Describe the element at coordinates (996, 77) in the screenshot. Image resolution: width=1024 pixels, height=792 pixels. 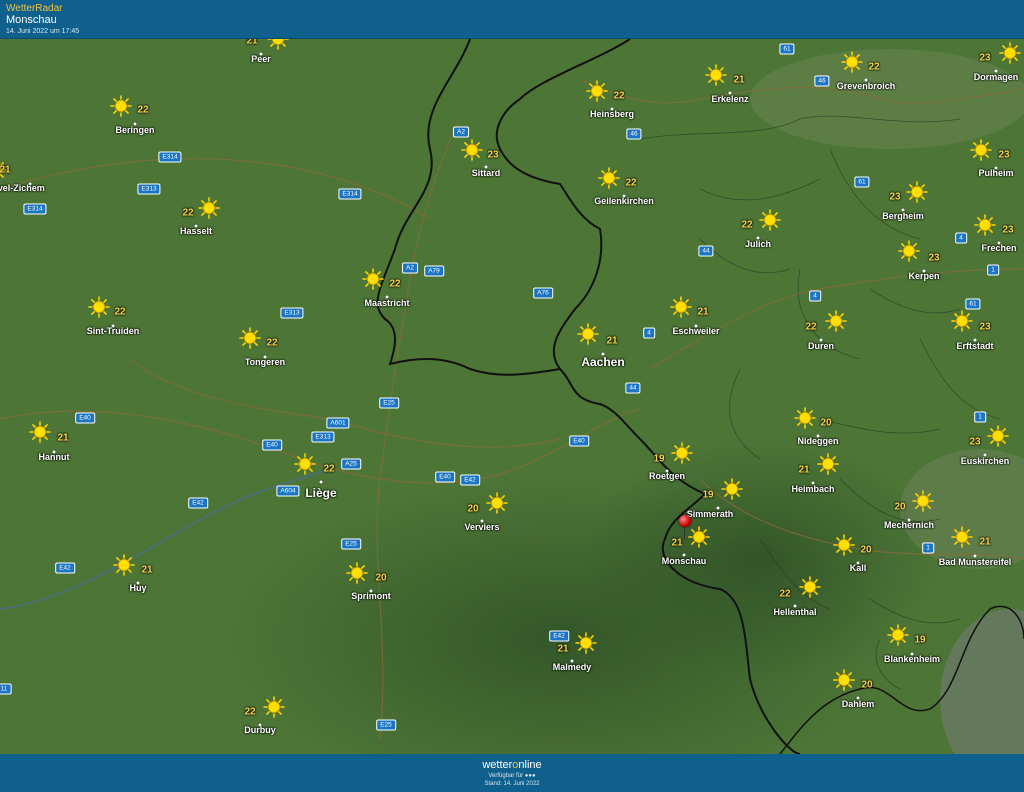
I see `city-label: Dormagen` at that location.